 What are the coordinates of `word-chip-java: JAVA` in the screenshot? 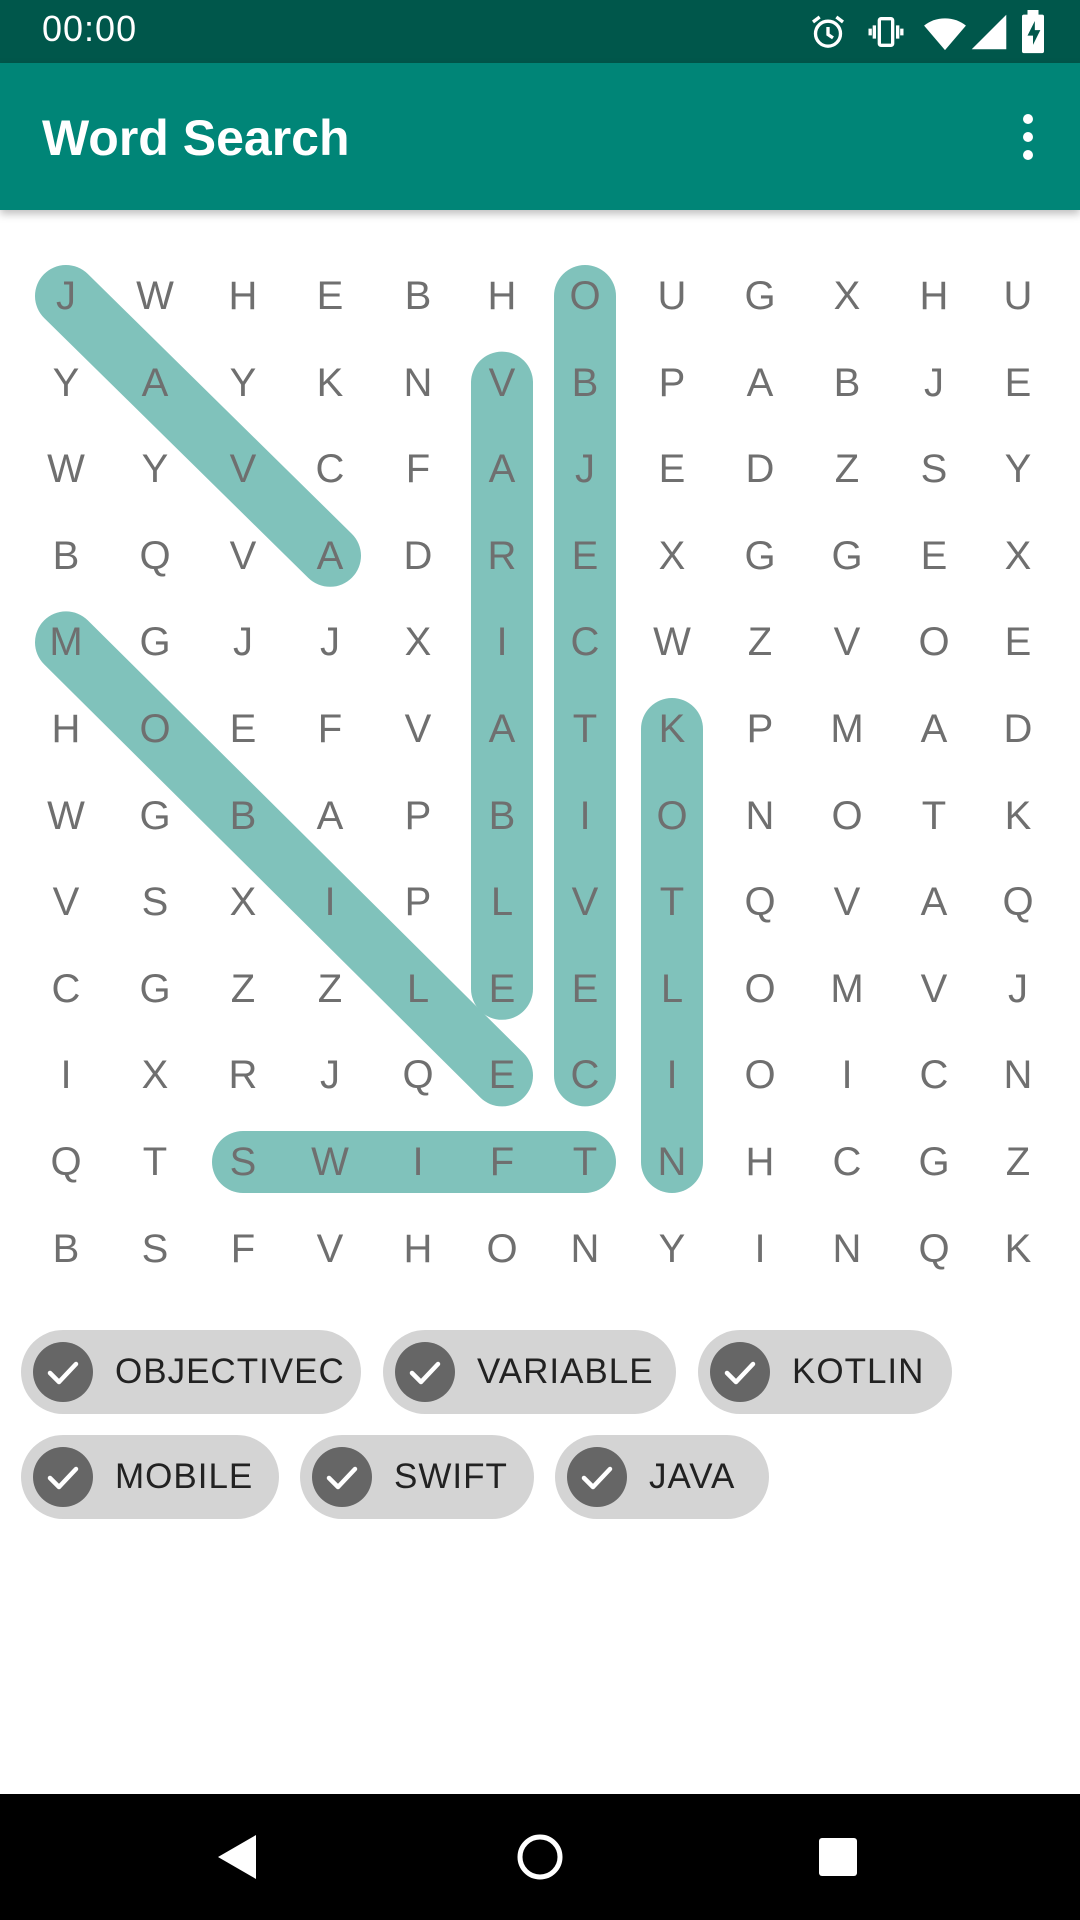 It's located at (662, 1477).